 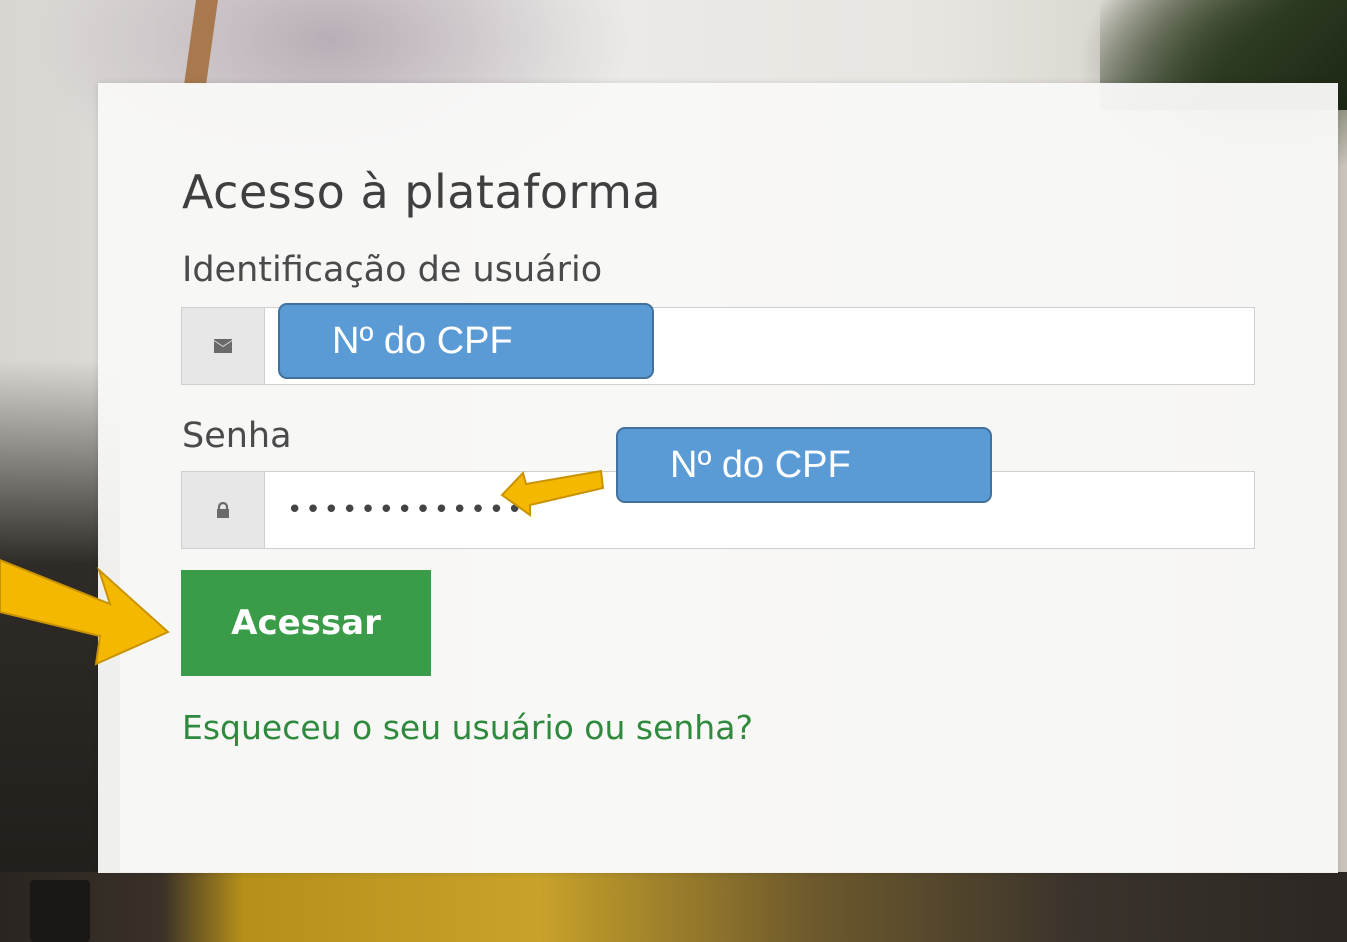 What do you see at coordinates (673, 907) in the screenshot?
I see `background-sweater` at bounding box center [673, 907].